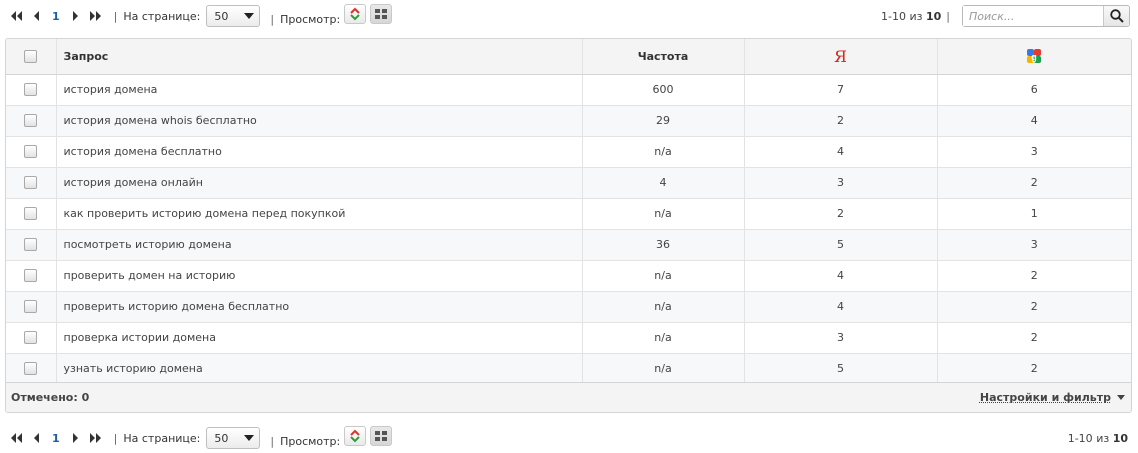 This screenshot has width=1138, height=453. What do you see at coordinates (318, 57) in the screenshot?
I see `column-header-query: Запрос` at bounding box center [318, 57].